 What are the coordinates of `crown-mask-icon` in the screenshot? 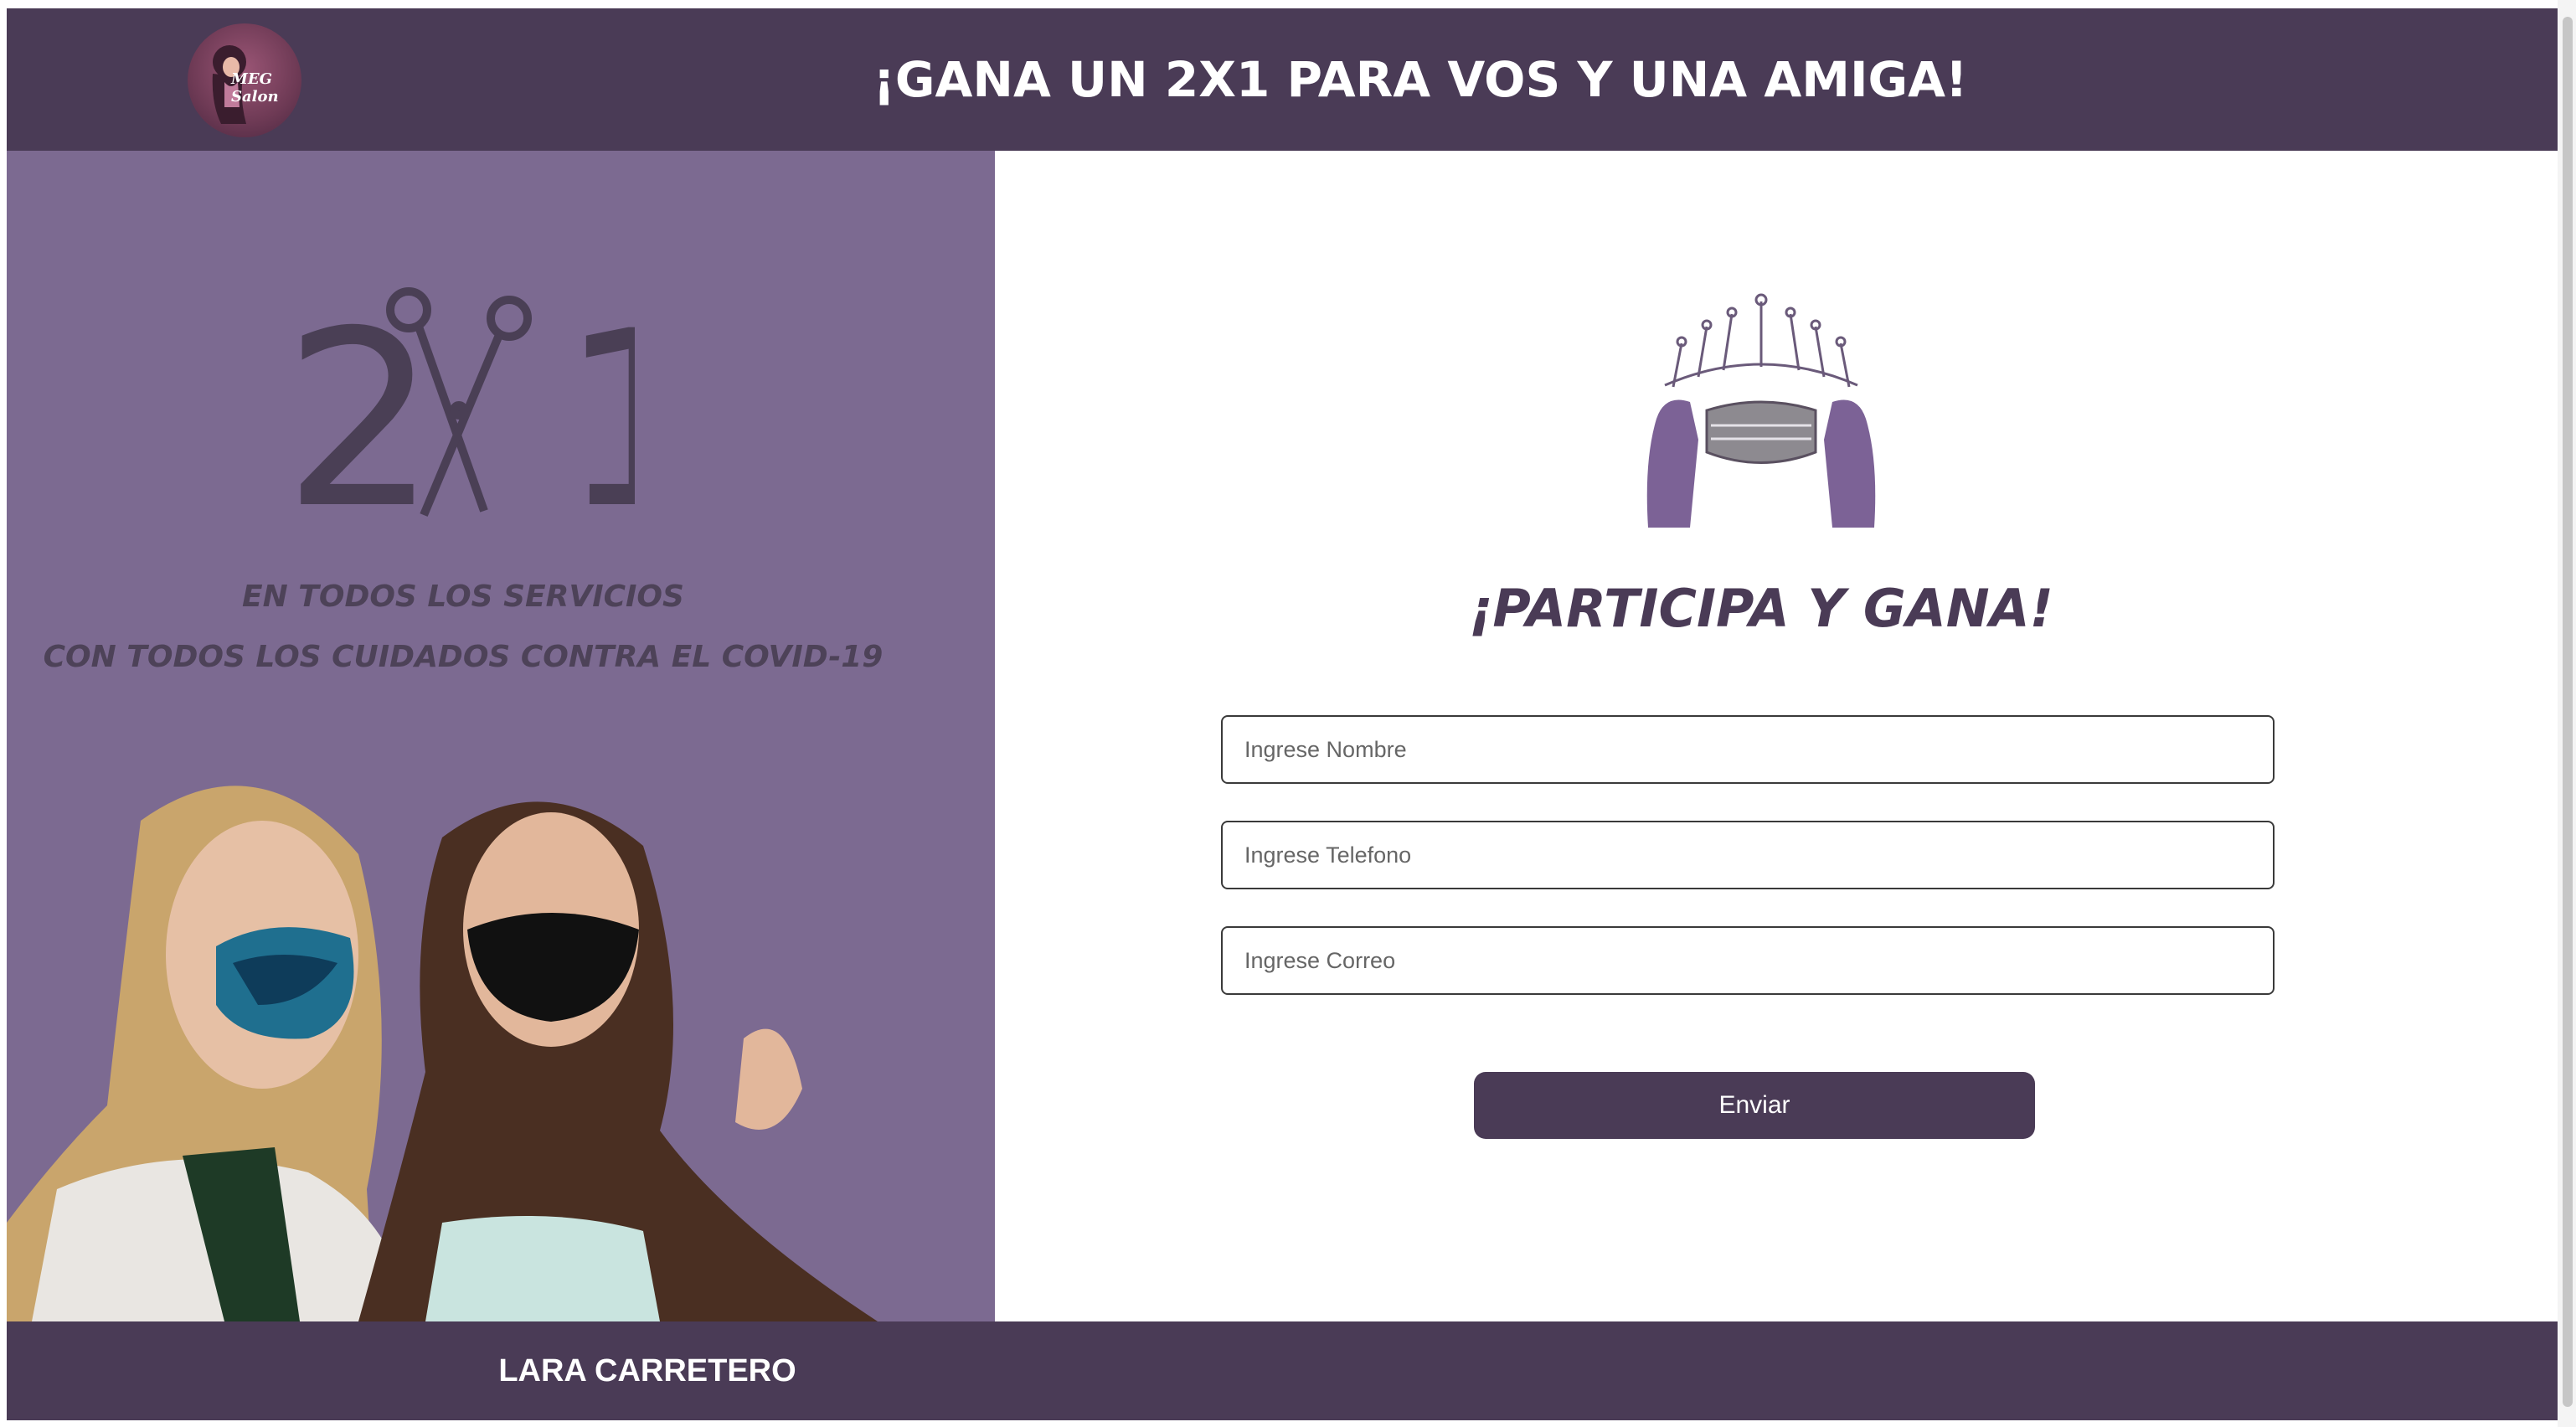 It's located at (1761, 410).